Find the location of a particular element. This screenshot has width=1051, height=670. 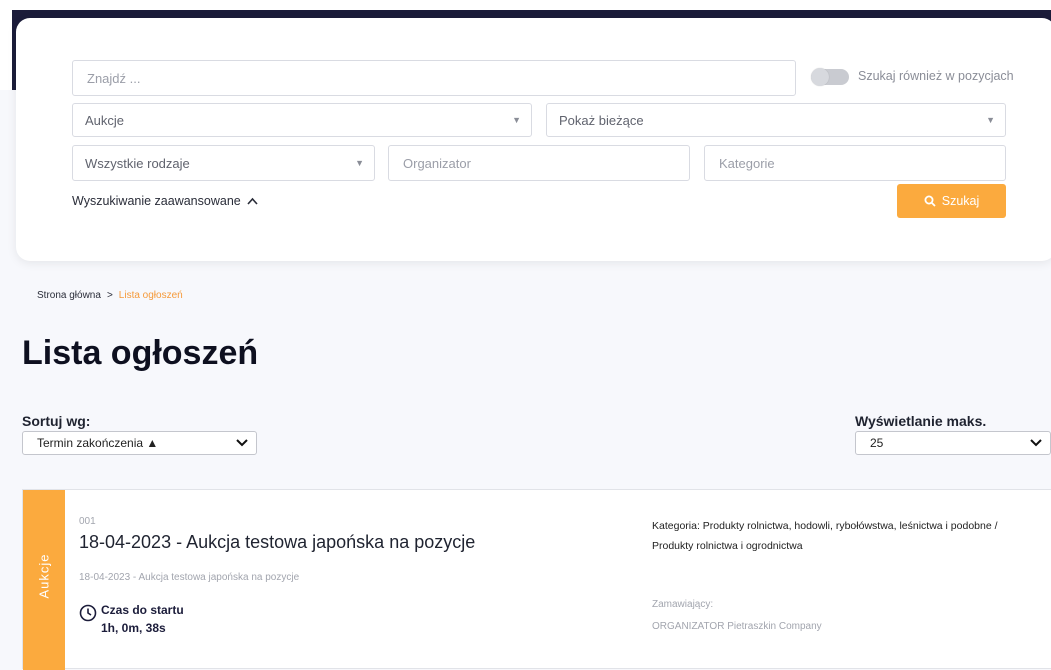

advanced-search-toggle: Wyszukiwanie zaawansowane is located at coordinates (165, 201).